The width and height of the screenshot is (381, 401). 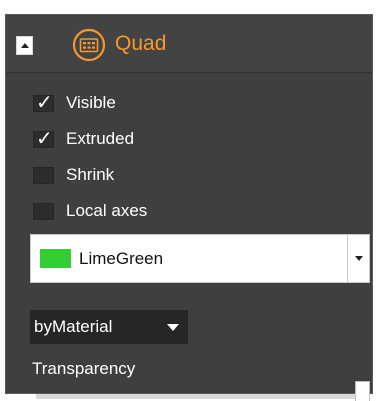 I want to click on color-dropdown: LimeGreen, so click(x=200, y=258).